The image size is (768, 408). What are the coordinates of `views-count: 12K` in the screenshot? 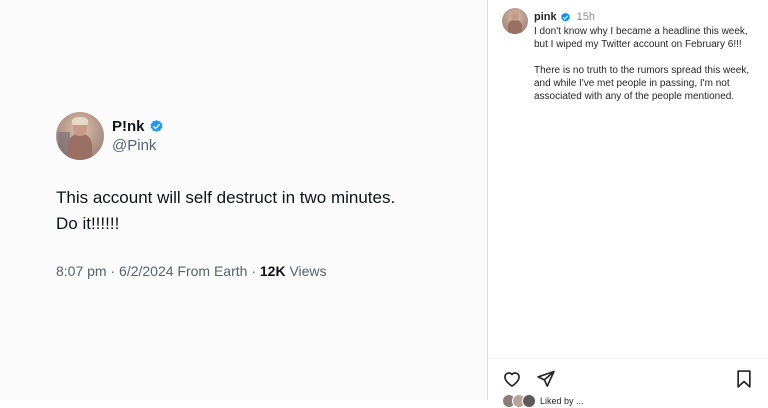 It's located at (272, 271).